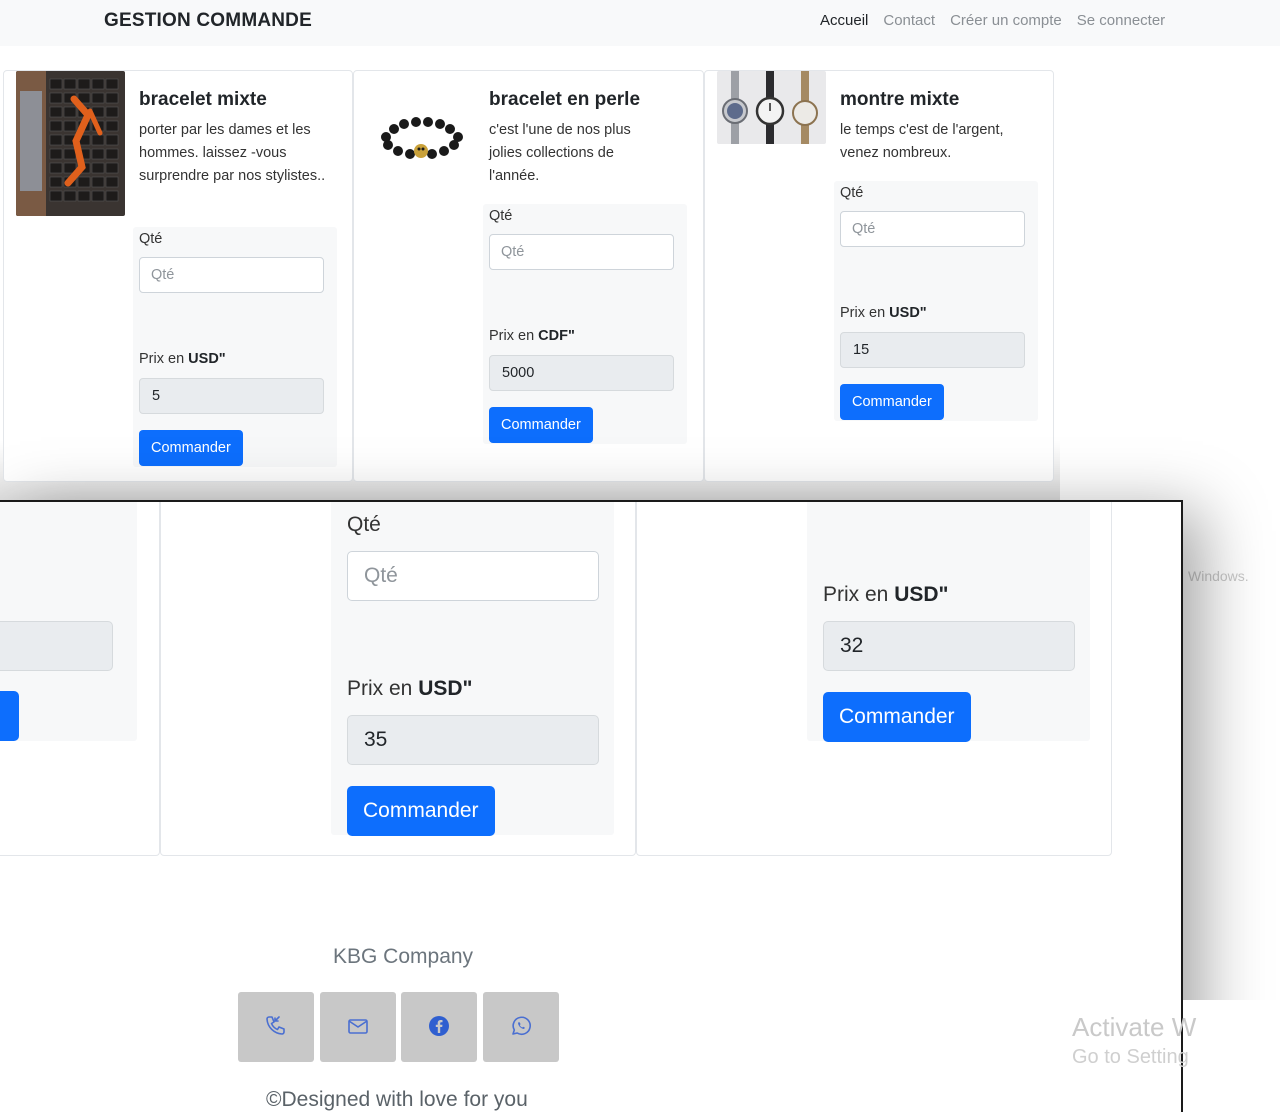 This screenshot has width=1280, height=1112. I want to click on whatsapp-button, so click(521, 1027).